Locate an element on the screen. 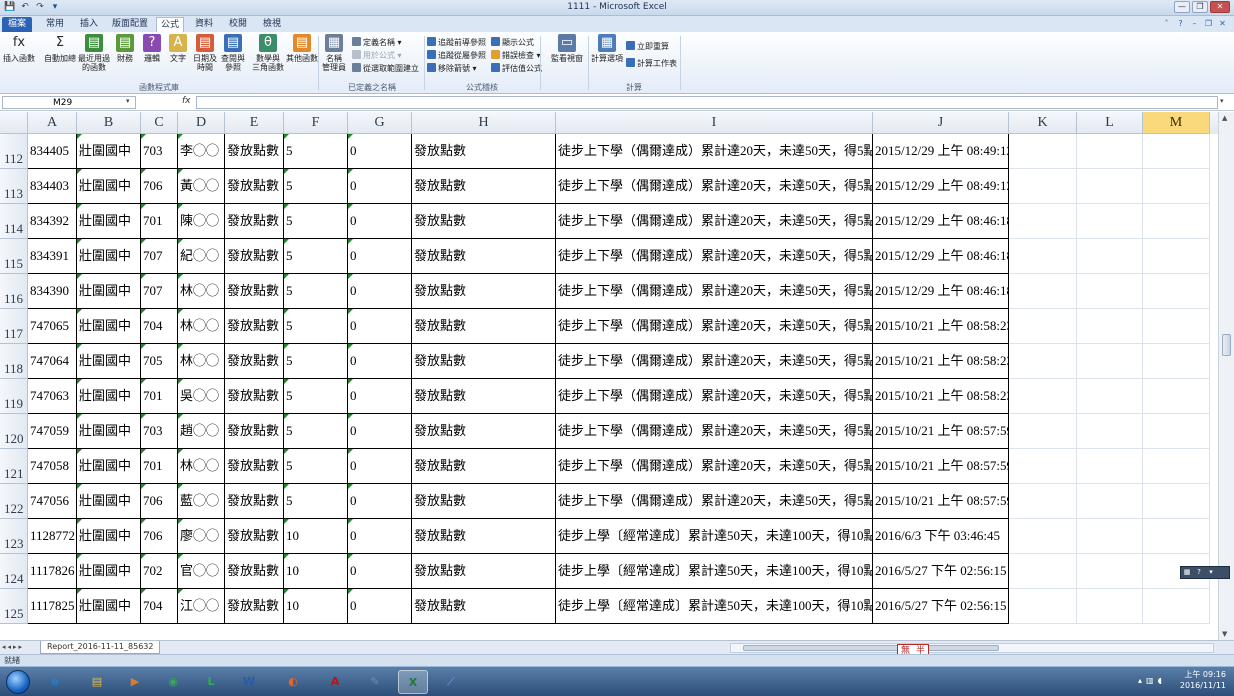 Image resolution: width=1234 pixels, height=696 pixels. cell-D: 李◯◯ is located at coordinates (201, 151).